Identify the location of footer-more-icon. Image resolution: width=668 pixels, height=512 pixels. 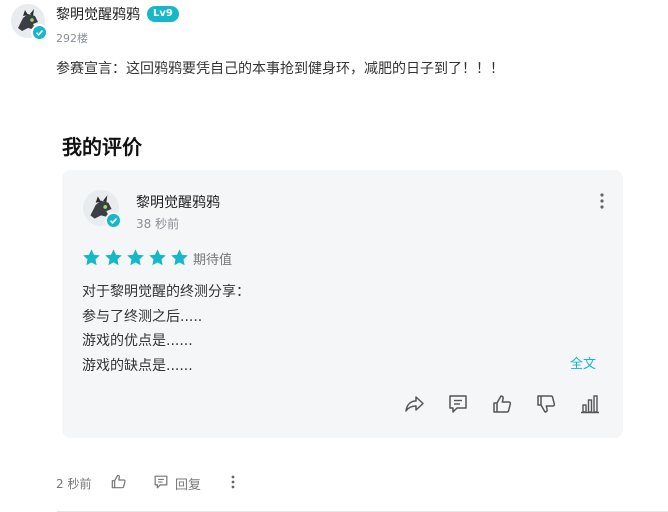
(233, 482).